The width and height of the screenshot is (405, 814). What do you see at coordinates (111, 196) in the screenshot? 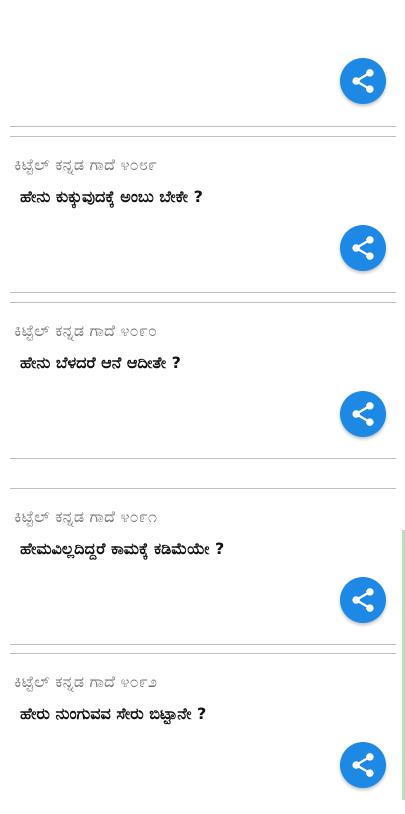
I see `proverb-text: ಹೇನು ಕುಕ್ಕುವುದಕ್ಕೆ ಅಂಬು ಬೇಕೇ ?` at bounding box center [111, 196].